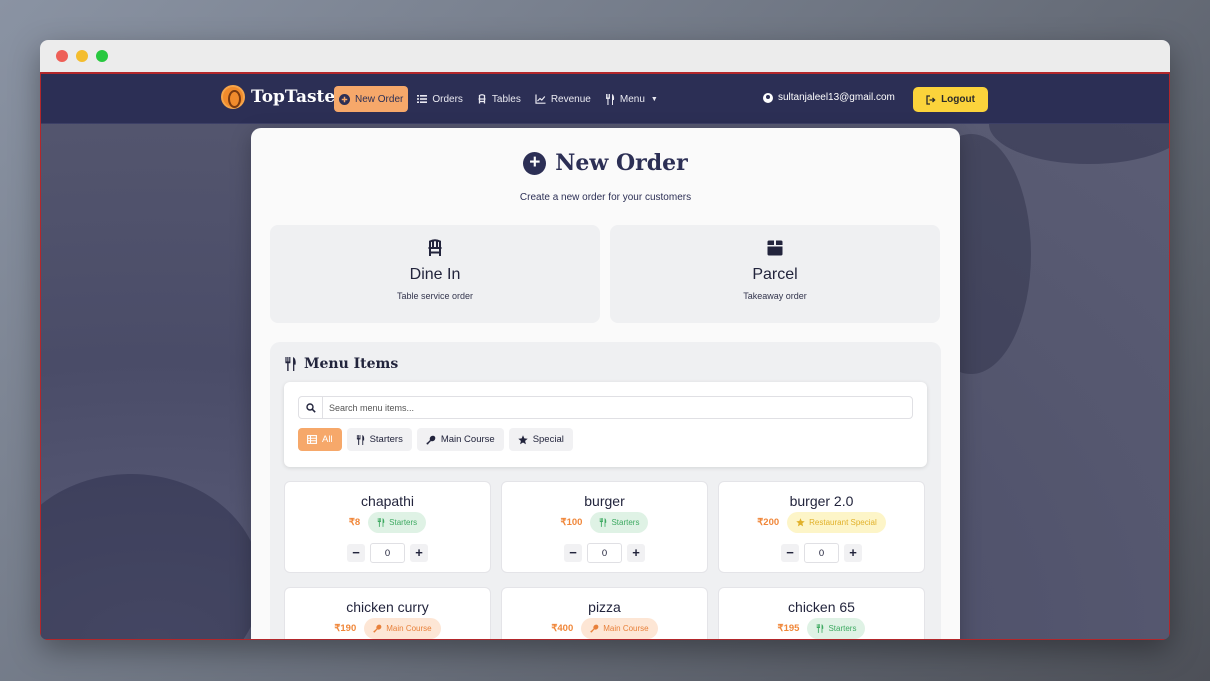 The height and width of the screenshot is (681, 1210). What do you see at coordinates (312, 439) in the screenshot?
I see `table-icon` at bounding box center [312, 439].